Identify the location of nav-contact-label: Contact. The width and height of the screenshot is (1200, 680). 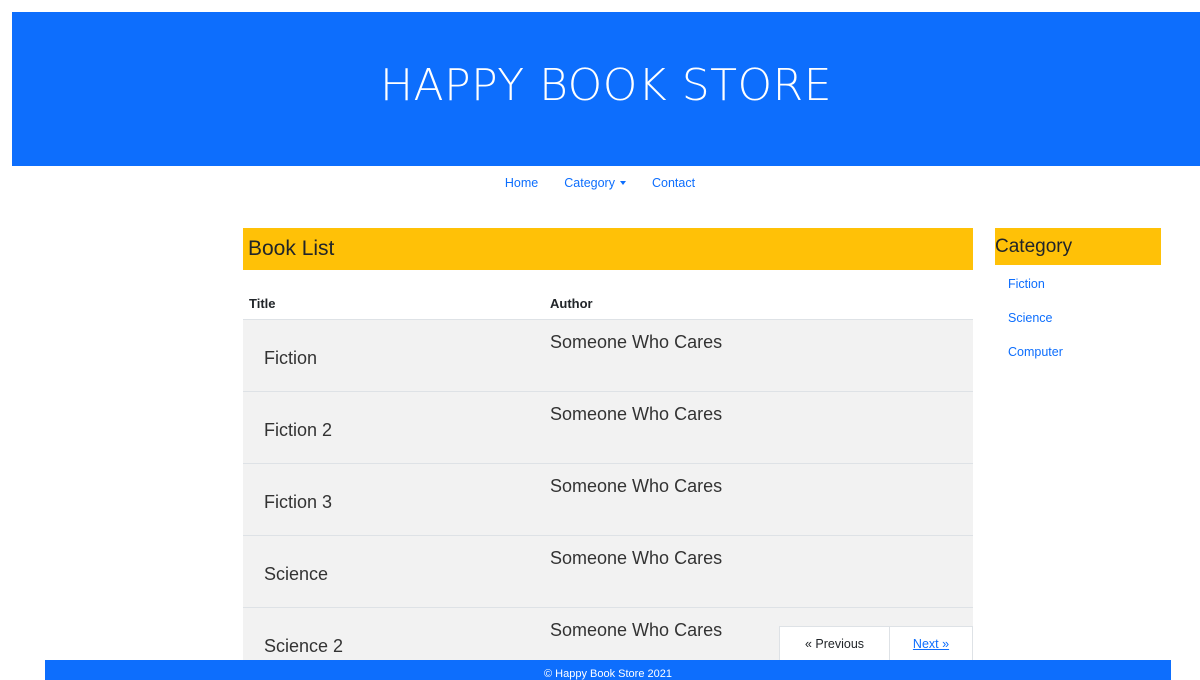
(673, 183).